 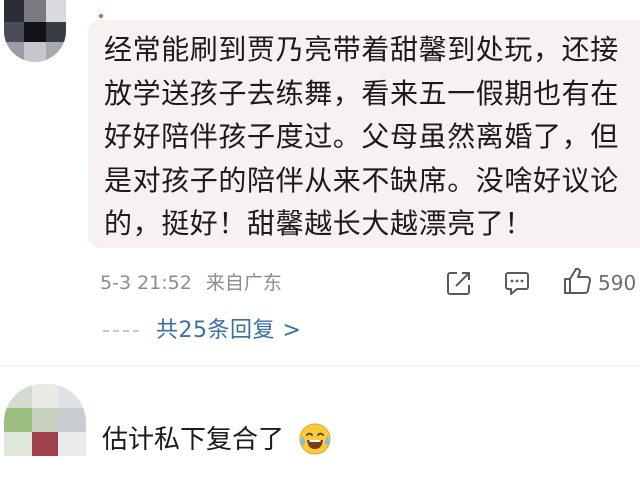 What do you see at coordinates (198, 283) in the screenshot?
I see `comment-meta: 5-3 21:52 来自广东` at bounding box center [198, 283].